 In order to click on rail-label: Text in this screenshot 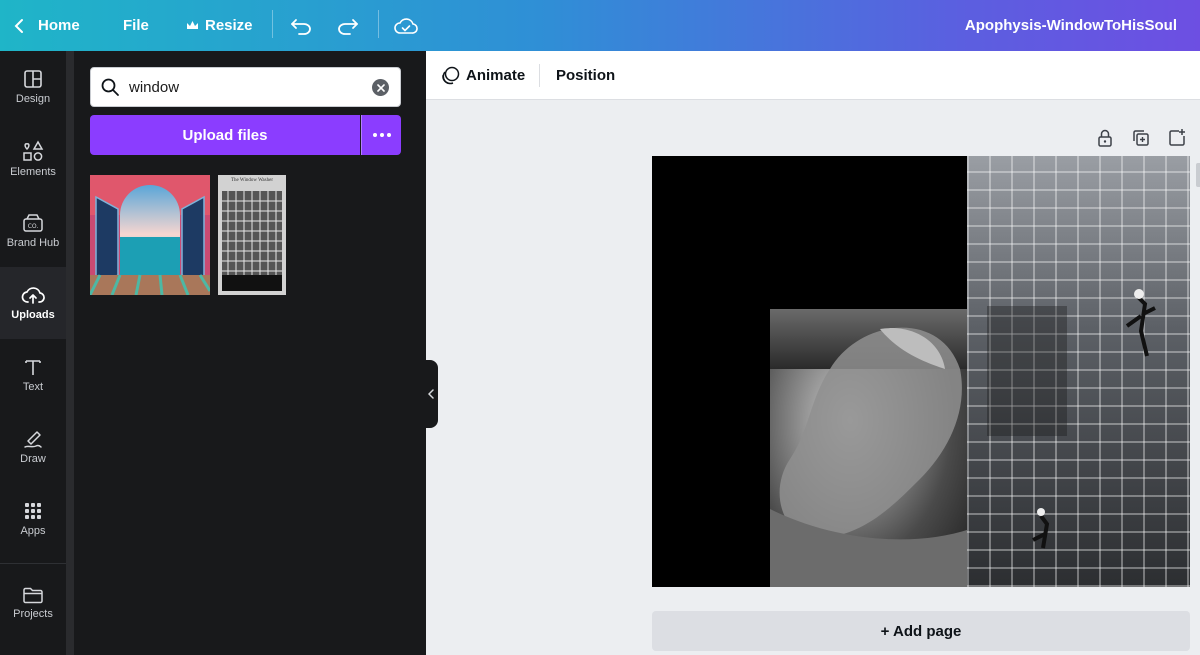, I will do `click(33, 387)`.